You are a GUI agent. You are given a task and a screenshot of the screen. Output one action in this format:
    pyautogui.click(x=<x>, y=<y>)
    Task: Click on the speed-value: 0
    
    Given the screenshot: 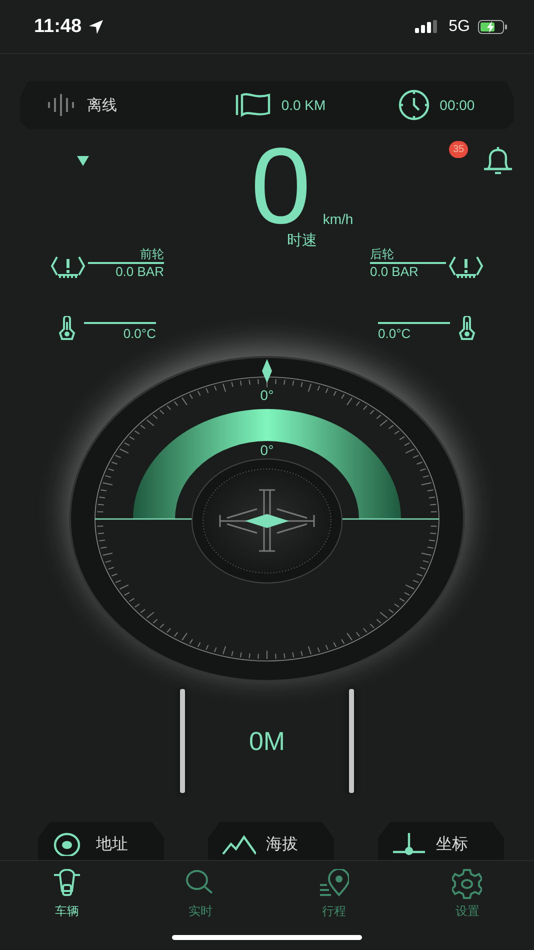 What is the action you would take?
    pyautogui.click(x=280, y=185)
    